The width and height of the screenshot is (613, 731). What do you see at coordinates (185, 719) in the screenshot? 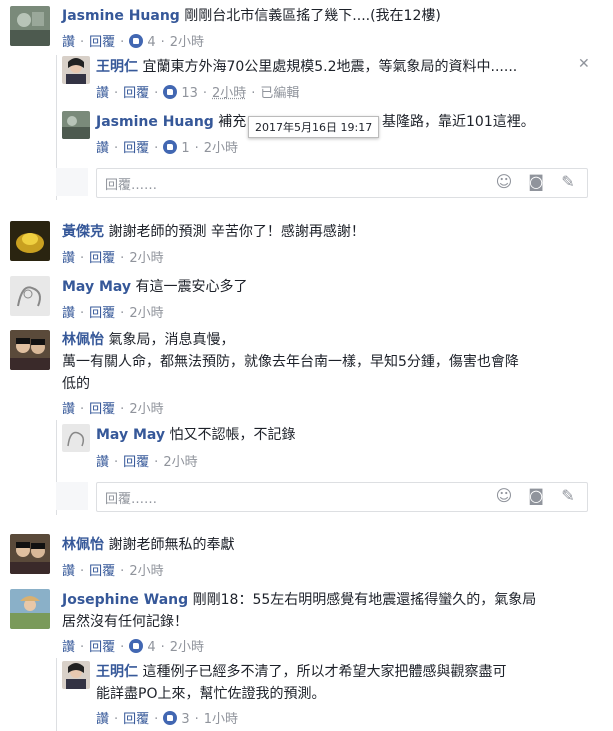
I see `like-count: 3` at bounding box center [185, 719].